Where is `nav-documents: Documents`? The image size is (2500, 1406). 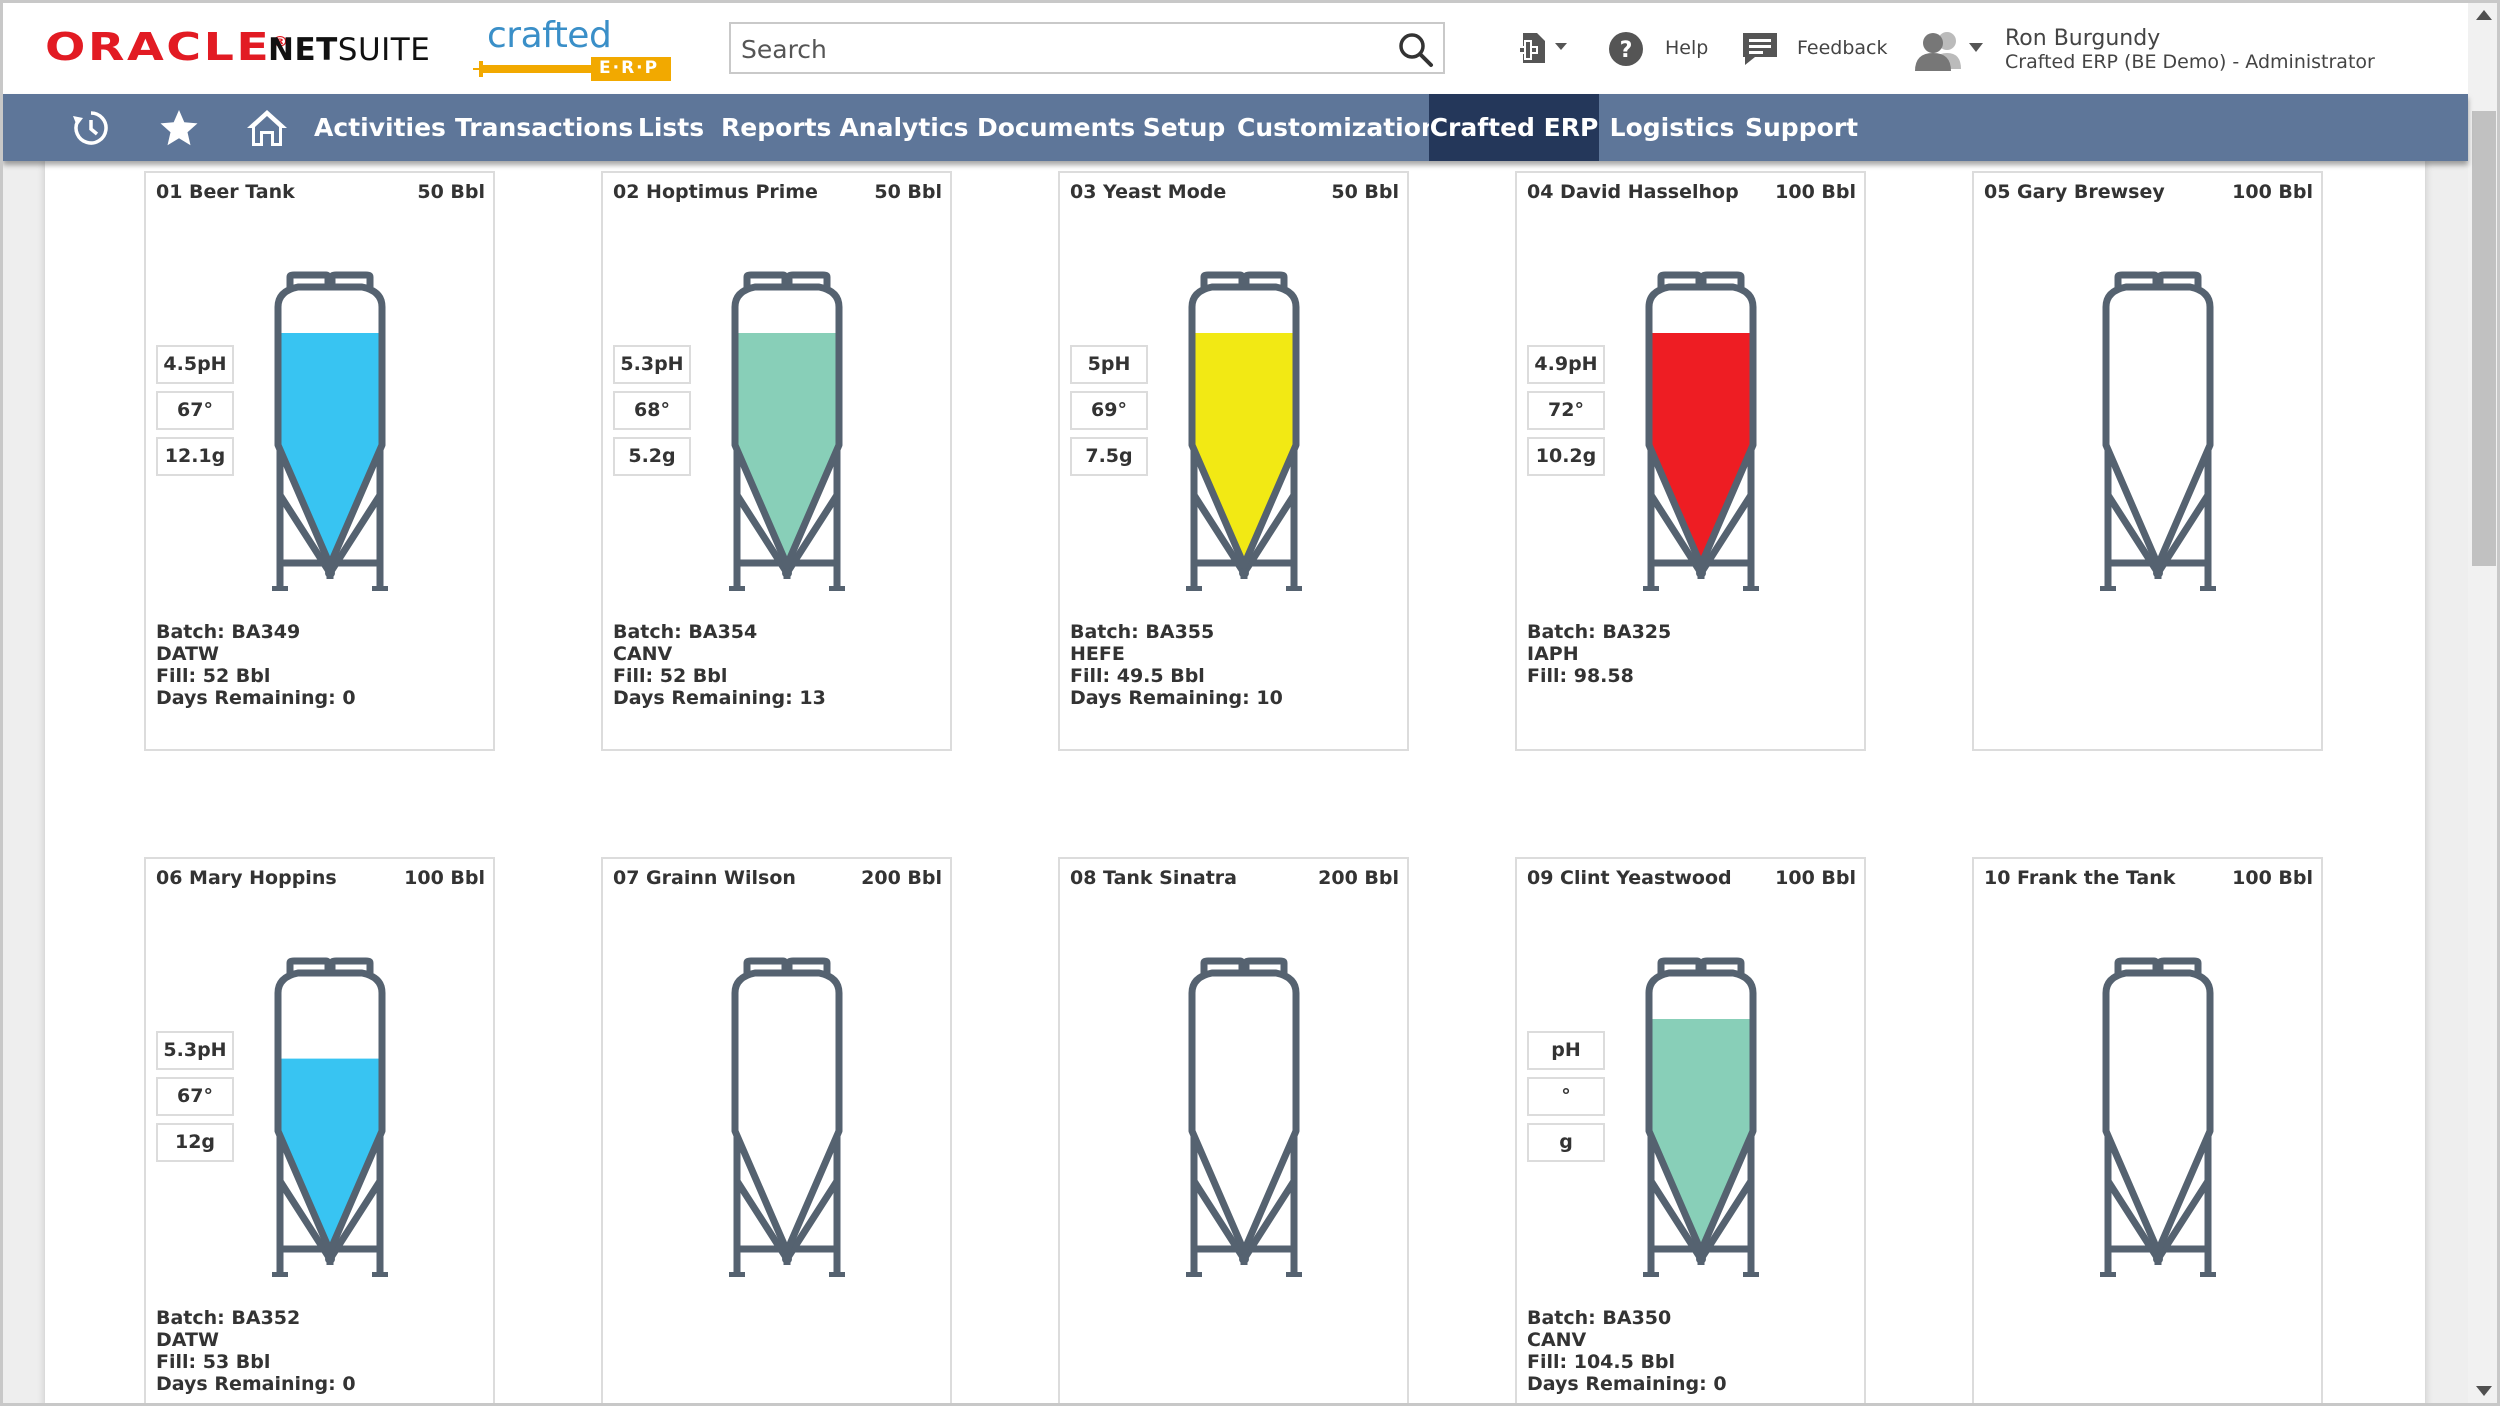 nav-documents: Documents is located at coordinates (1056, 127).